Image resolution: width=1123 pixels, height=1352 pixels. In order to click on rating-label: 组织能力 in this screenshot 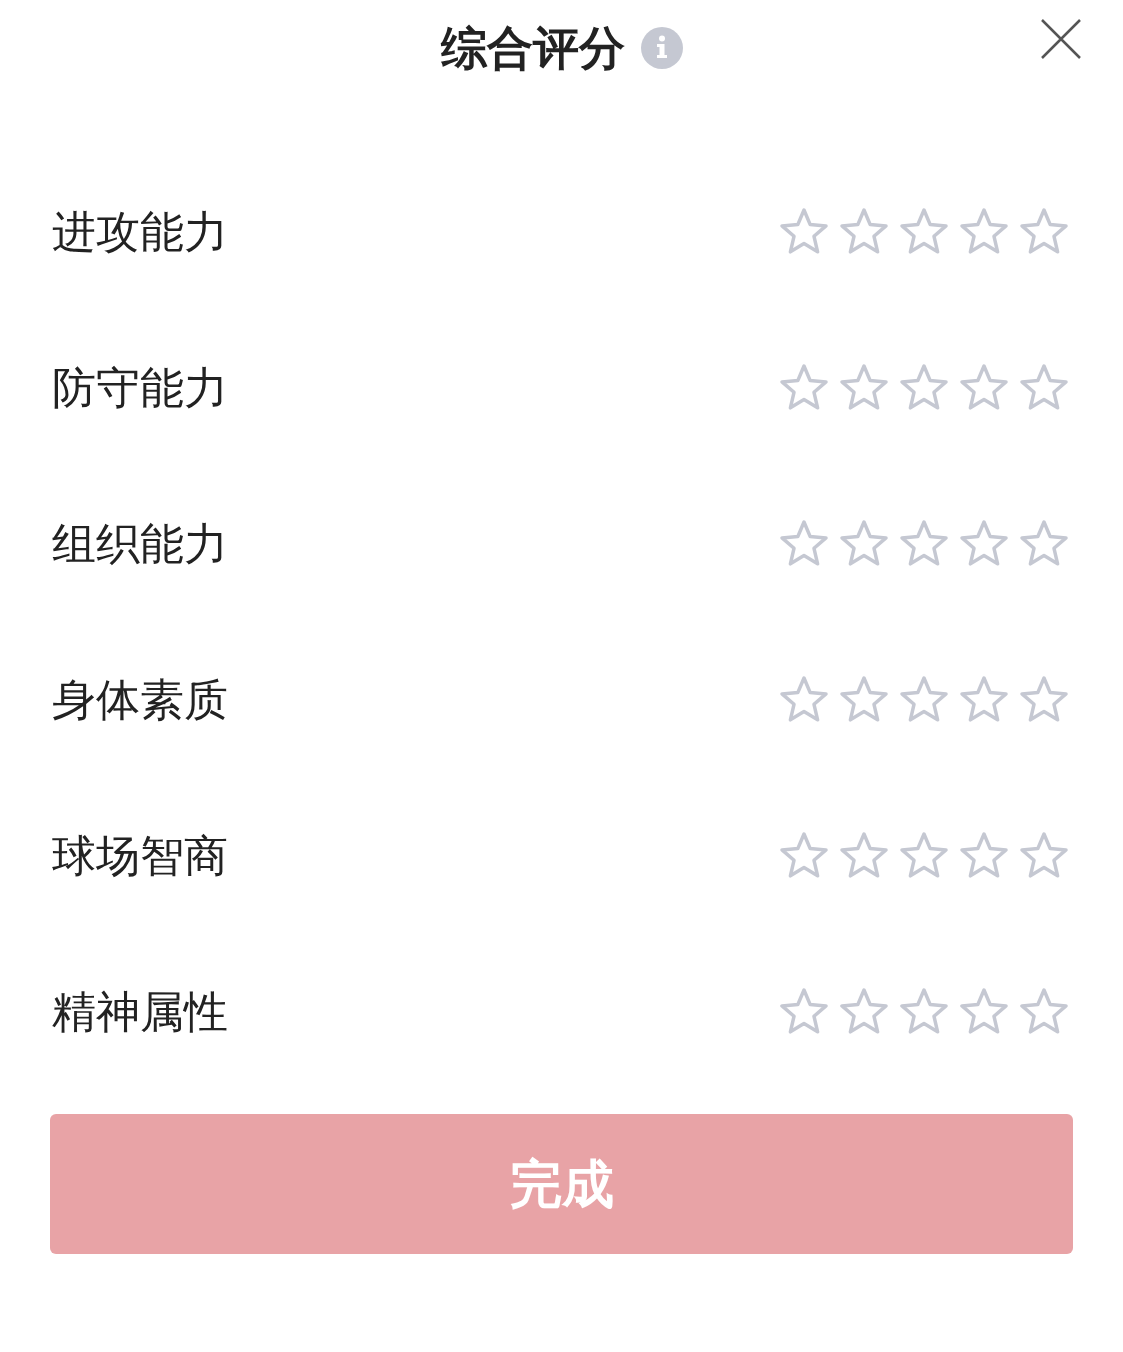, I will do `click(140, 544)`.